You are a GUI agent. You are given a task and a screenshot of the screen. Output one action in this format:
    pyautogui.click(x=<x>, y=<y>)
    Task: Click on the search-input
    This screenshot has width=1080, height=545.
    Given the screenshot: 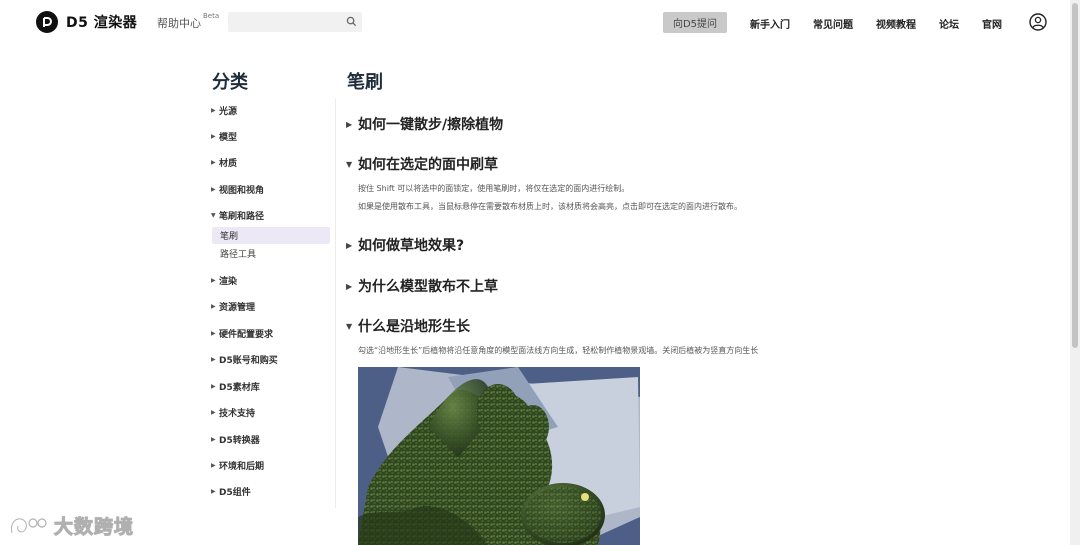 What is the action you would take?
    pyautogui.click(x=295, y=22)
    